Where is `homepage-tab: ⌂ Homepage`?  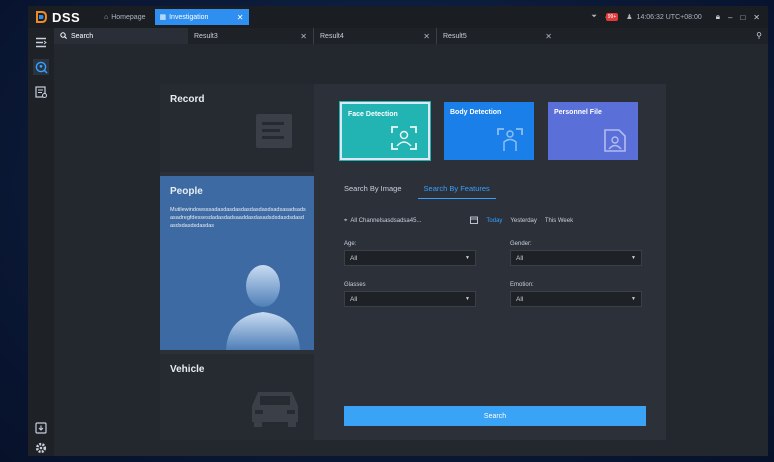 homepage-tab: ⌂ Homepage is located at coordinates (124, 17).